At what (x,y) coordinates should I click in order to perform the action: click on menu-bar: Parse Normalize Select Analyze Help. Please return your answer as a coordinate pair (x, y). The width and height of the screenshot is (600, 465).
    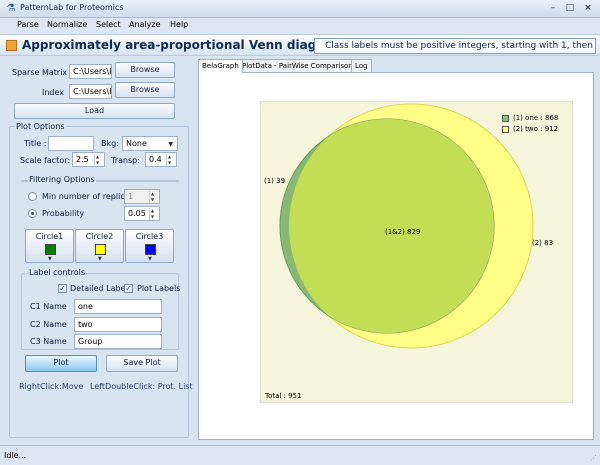
    Looking at the image, I should click on (300, 26).